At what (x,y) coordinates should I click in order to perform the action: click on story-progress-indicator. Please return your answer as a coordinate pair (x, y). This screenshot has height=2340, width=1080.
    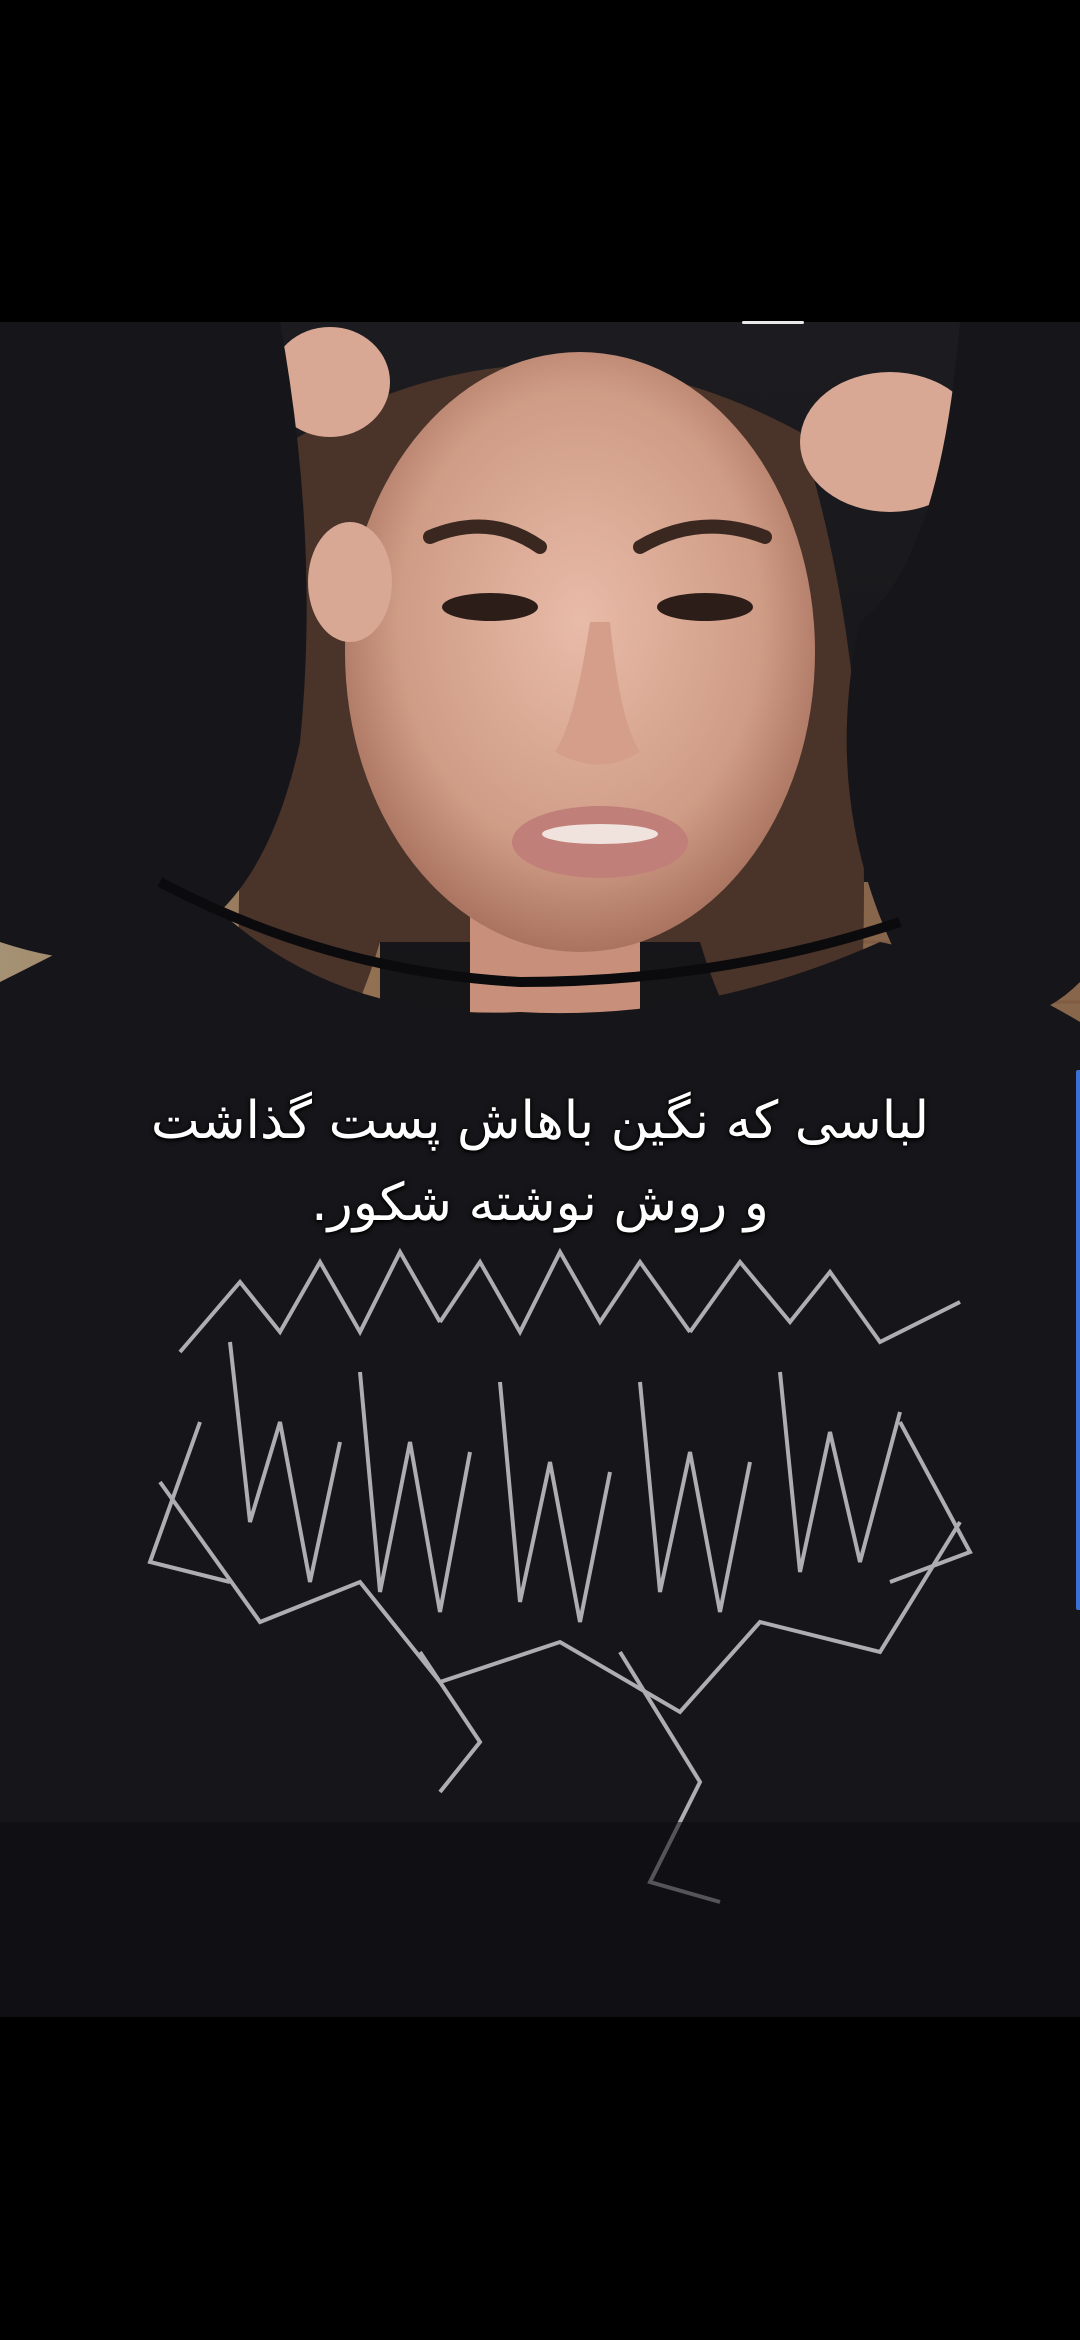
    Looking at the image, I should click on (773, 322).